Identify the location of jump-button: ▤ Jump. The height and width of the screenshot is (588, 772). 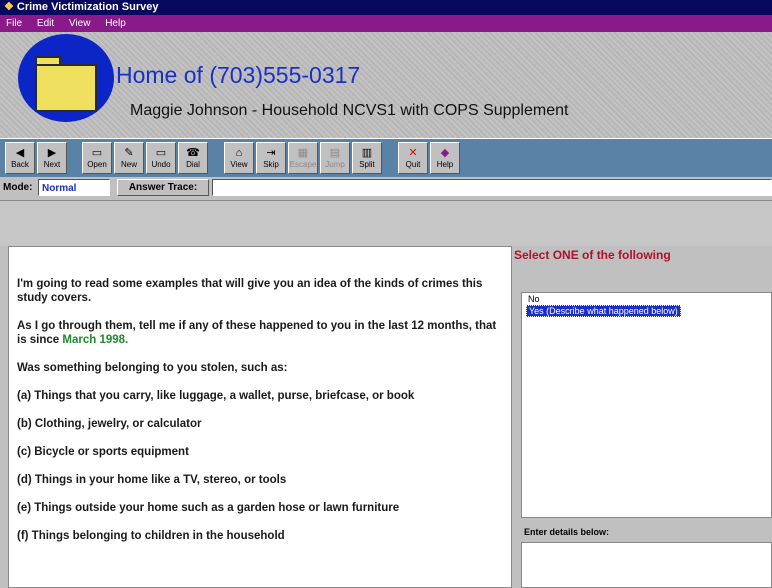
(335, 158).